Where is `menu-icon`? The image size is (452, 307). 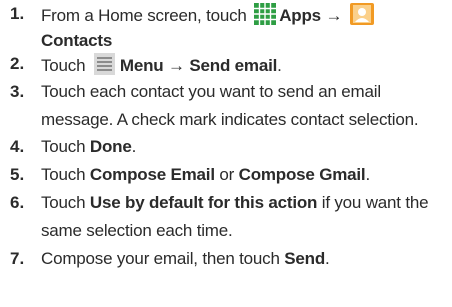
menu-icon is located at coordinates (105, 66).